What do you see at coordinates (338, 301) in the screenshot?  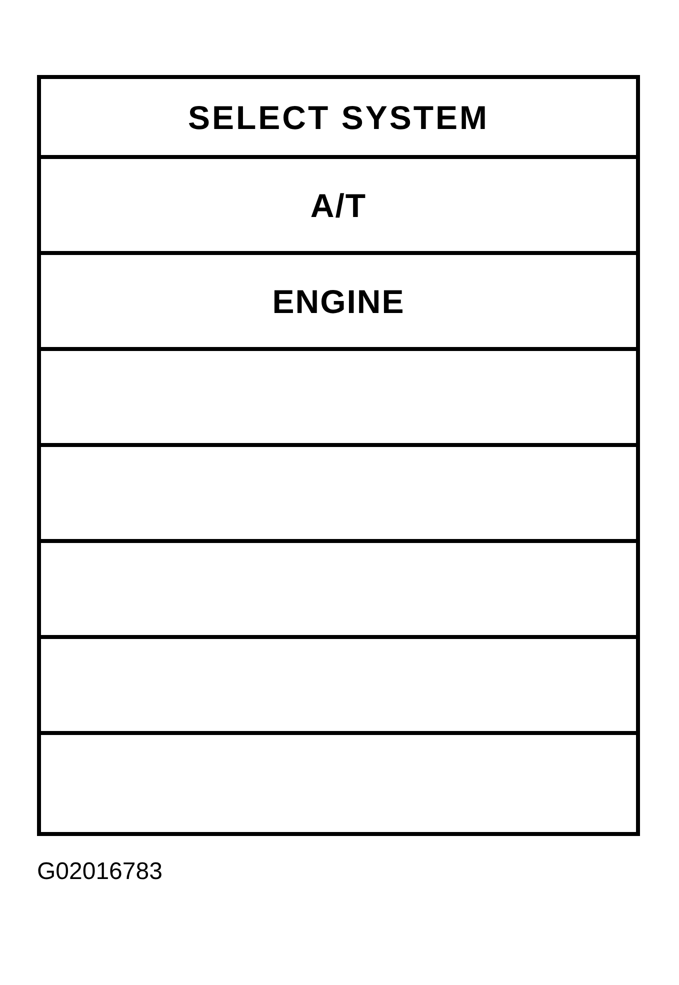 I see `menu-item: ENGINE` at bounding box center [338, 301].